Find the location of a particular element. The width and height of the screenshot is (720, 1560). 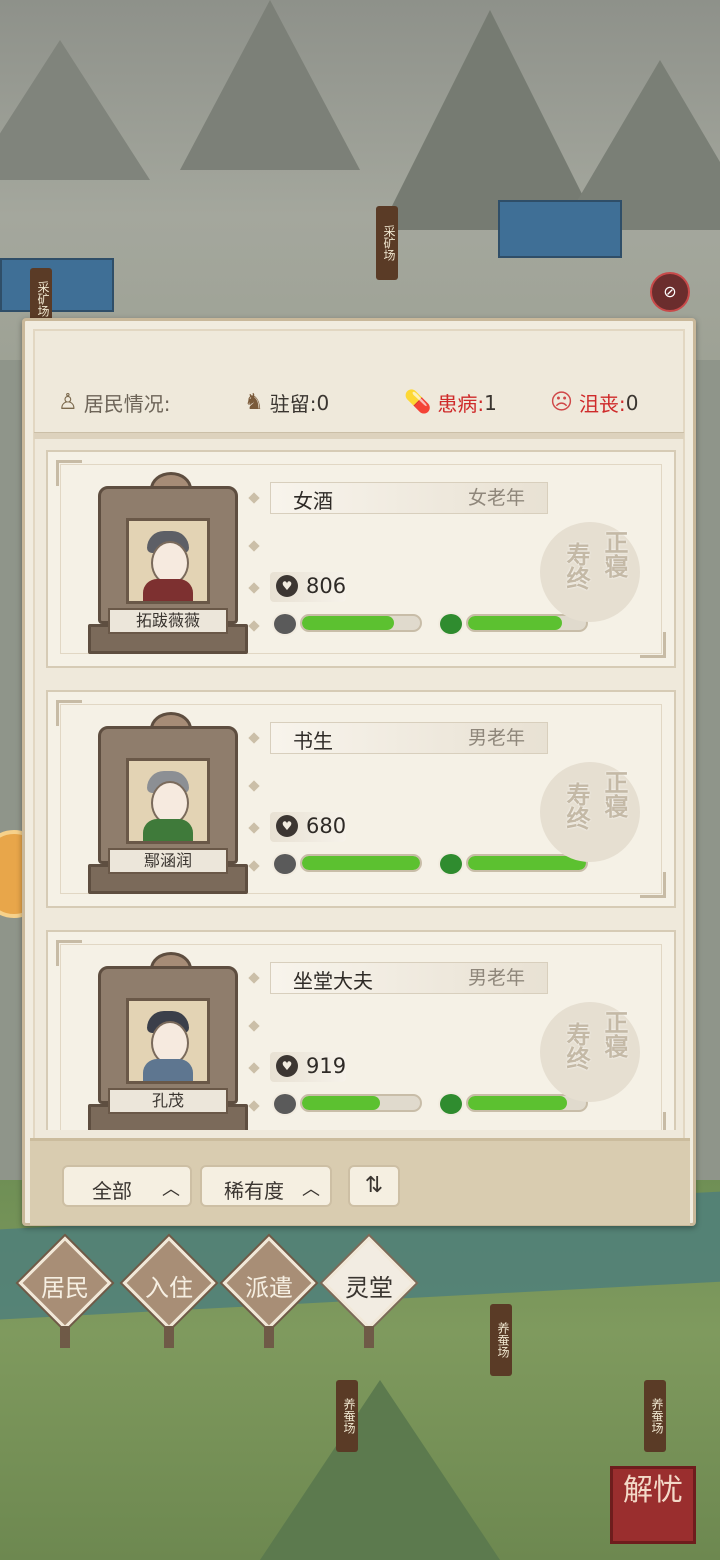

resident-card: 拓跋薇薇 女酒 女老年 ♥ 806 寿终 正寝 is located at coordinates (361, 559).